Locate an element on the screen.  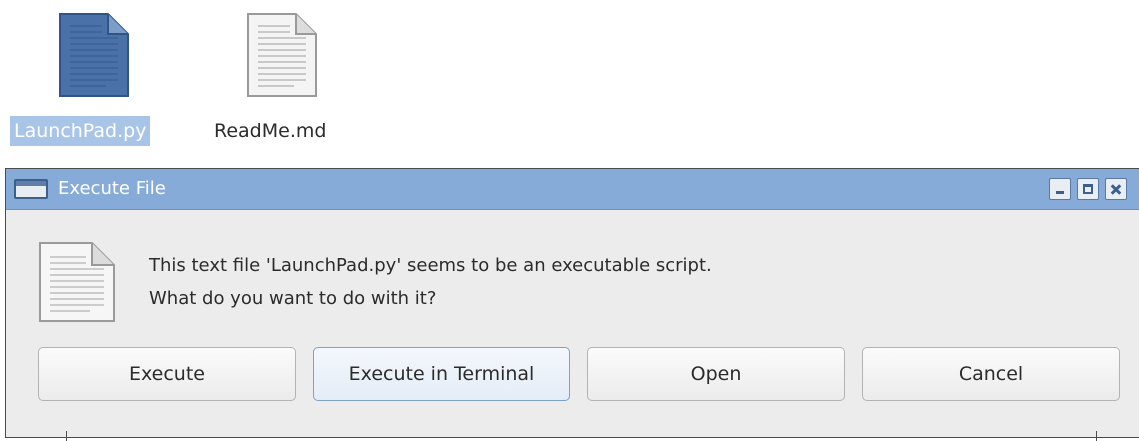
dialog-title: Execute File is located at coordinates (112, 188).